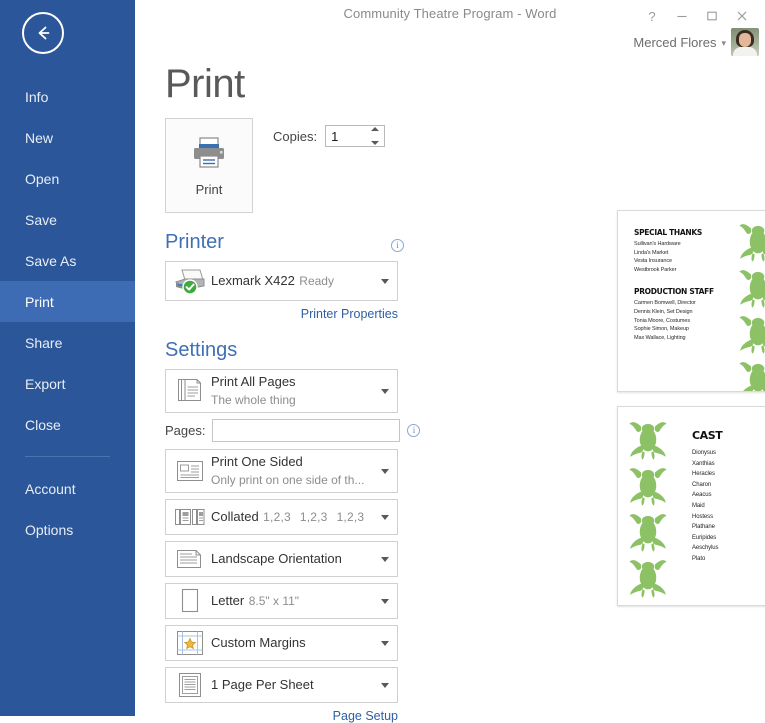 The height and width of the screenshot is (723, 765). I want to click on settings-heading-label: Settings, so click(201, 350).